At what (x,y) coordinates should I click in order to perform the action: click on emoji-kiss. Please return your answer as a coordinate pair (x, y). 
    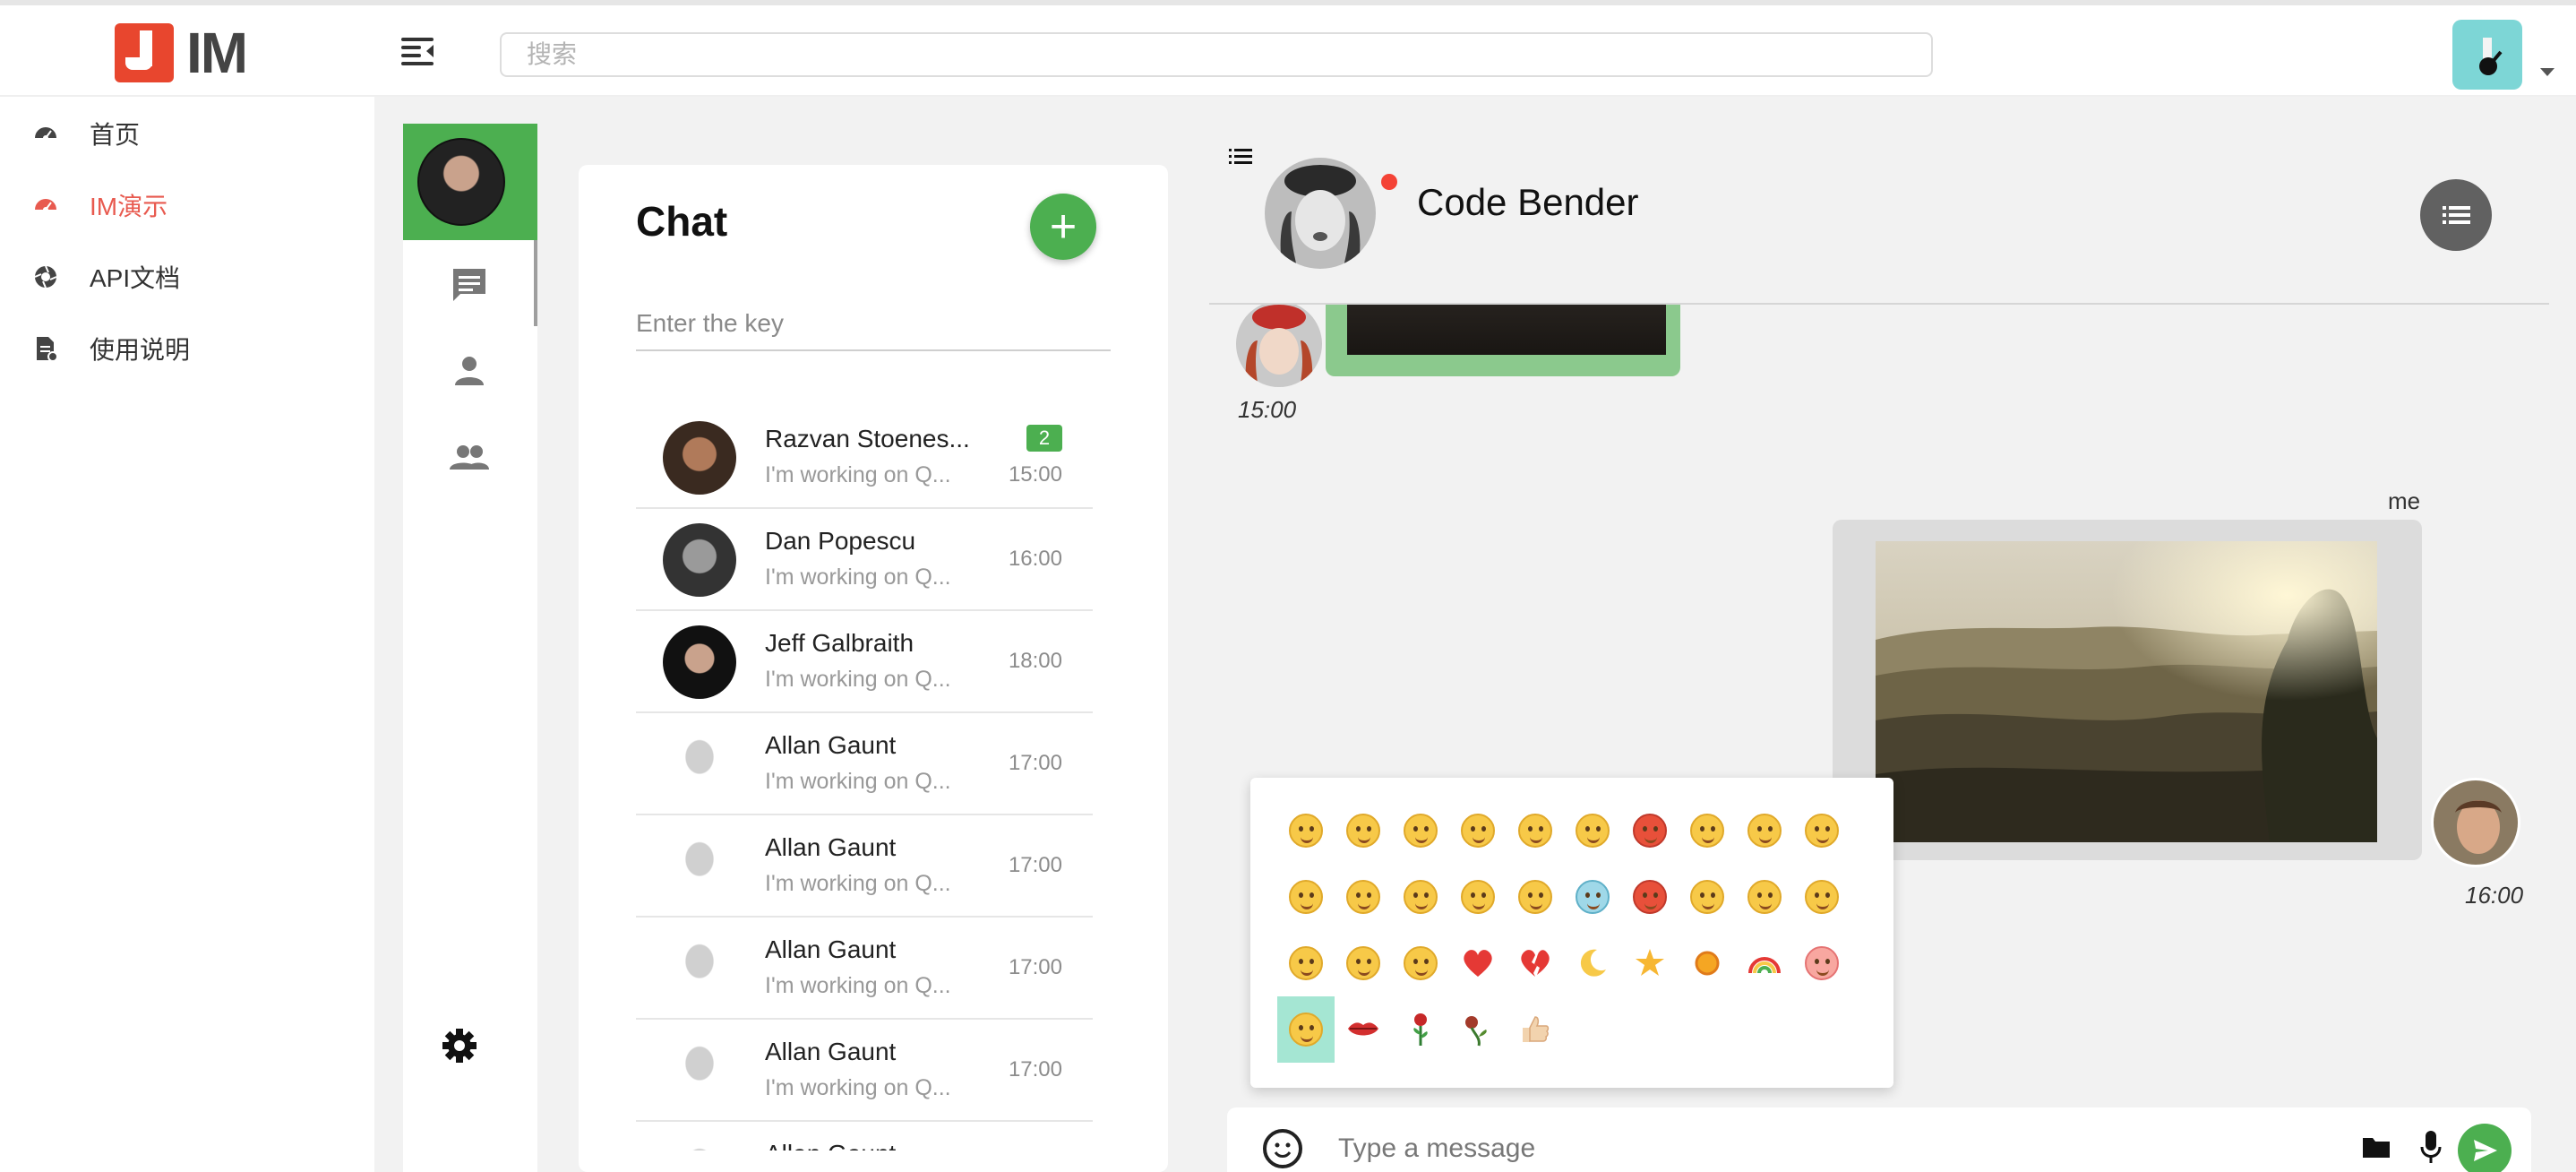
    Looking at the image, I should click on (1306, 1029).